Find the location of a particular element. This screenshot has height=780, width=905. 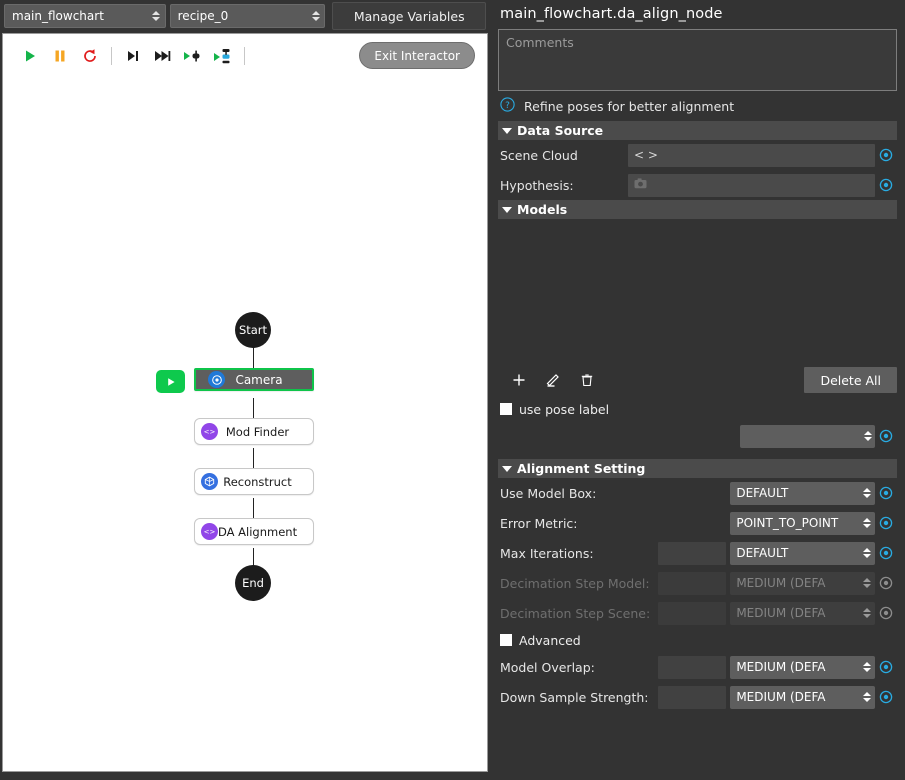

pause-icon is located at coordinates (60, 56).